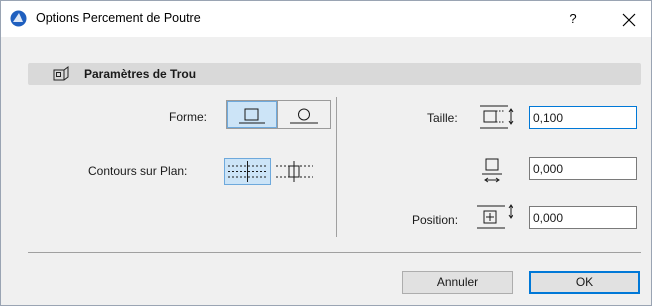 Image resolution: width=652 pixels, height=306 pixels. What do you see at coordinates (583, 217) in the screenshot?
I see `position-field` at bounding box center [583, 217].